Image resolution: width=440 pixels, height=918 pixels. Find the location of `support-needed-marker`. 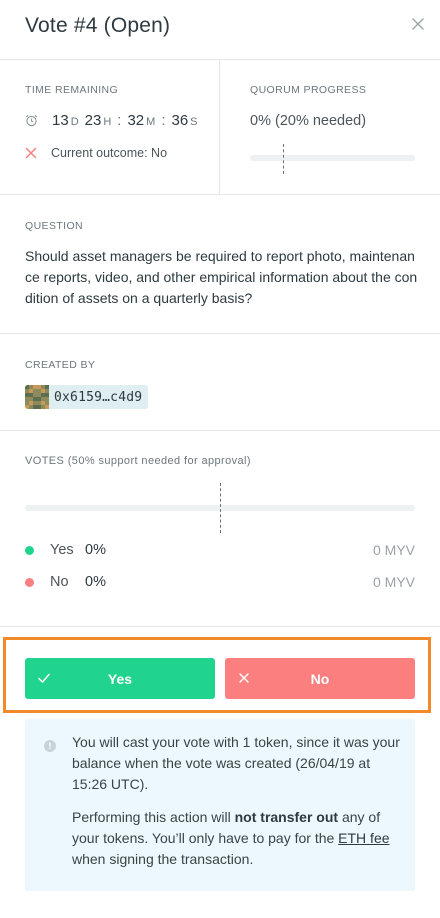

support-needed-marker is located at coordinates (220, 508).